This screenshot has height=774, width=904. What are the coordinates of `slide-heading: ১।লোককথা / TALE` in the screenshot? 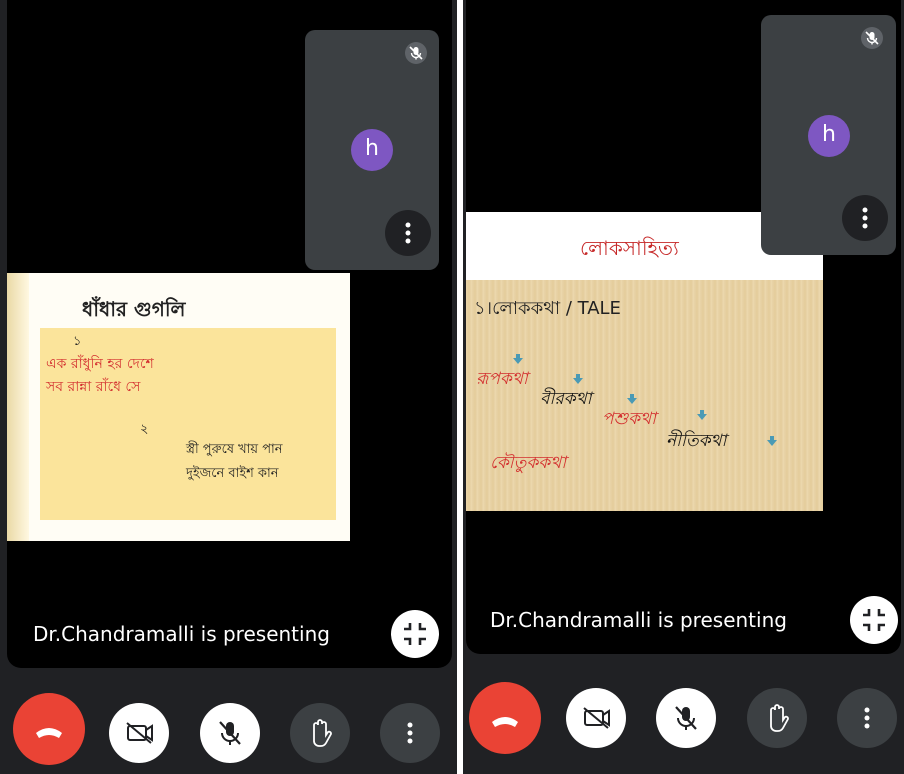 It's located at (547, 308).